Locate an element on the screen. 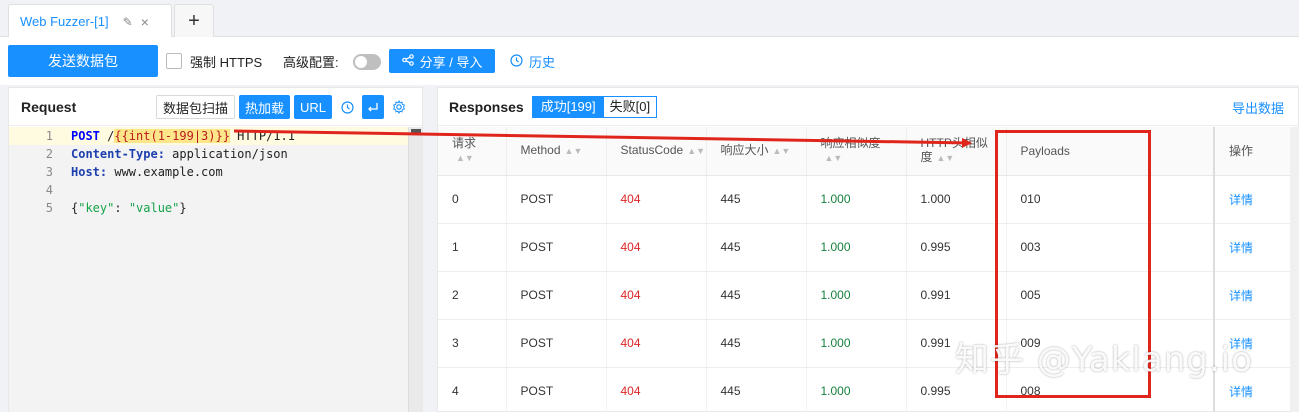 The width and height of the screenshot is (1299, 412). code-line-5: 5 {"key": "value"} is located at coordinates (208, 208).